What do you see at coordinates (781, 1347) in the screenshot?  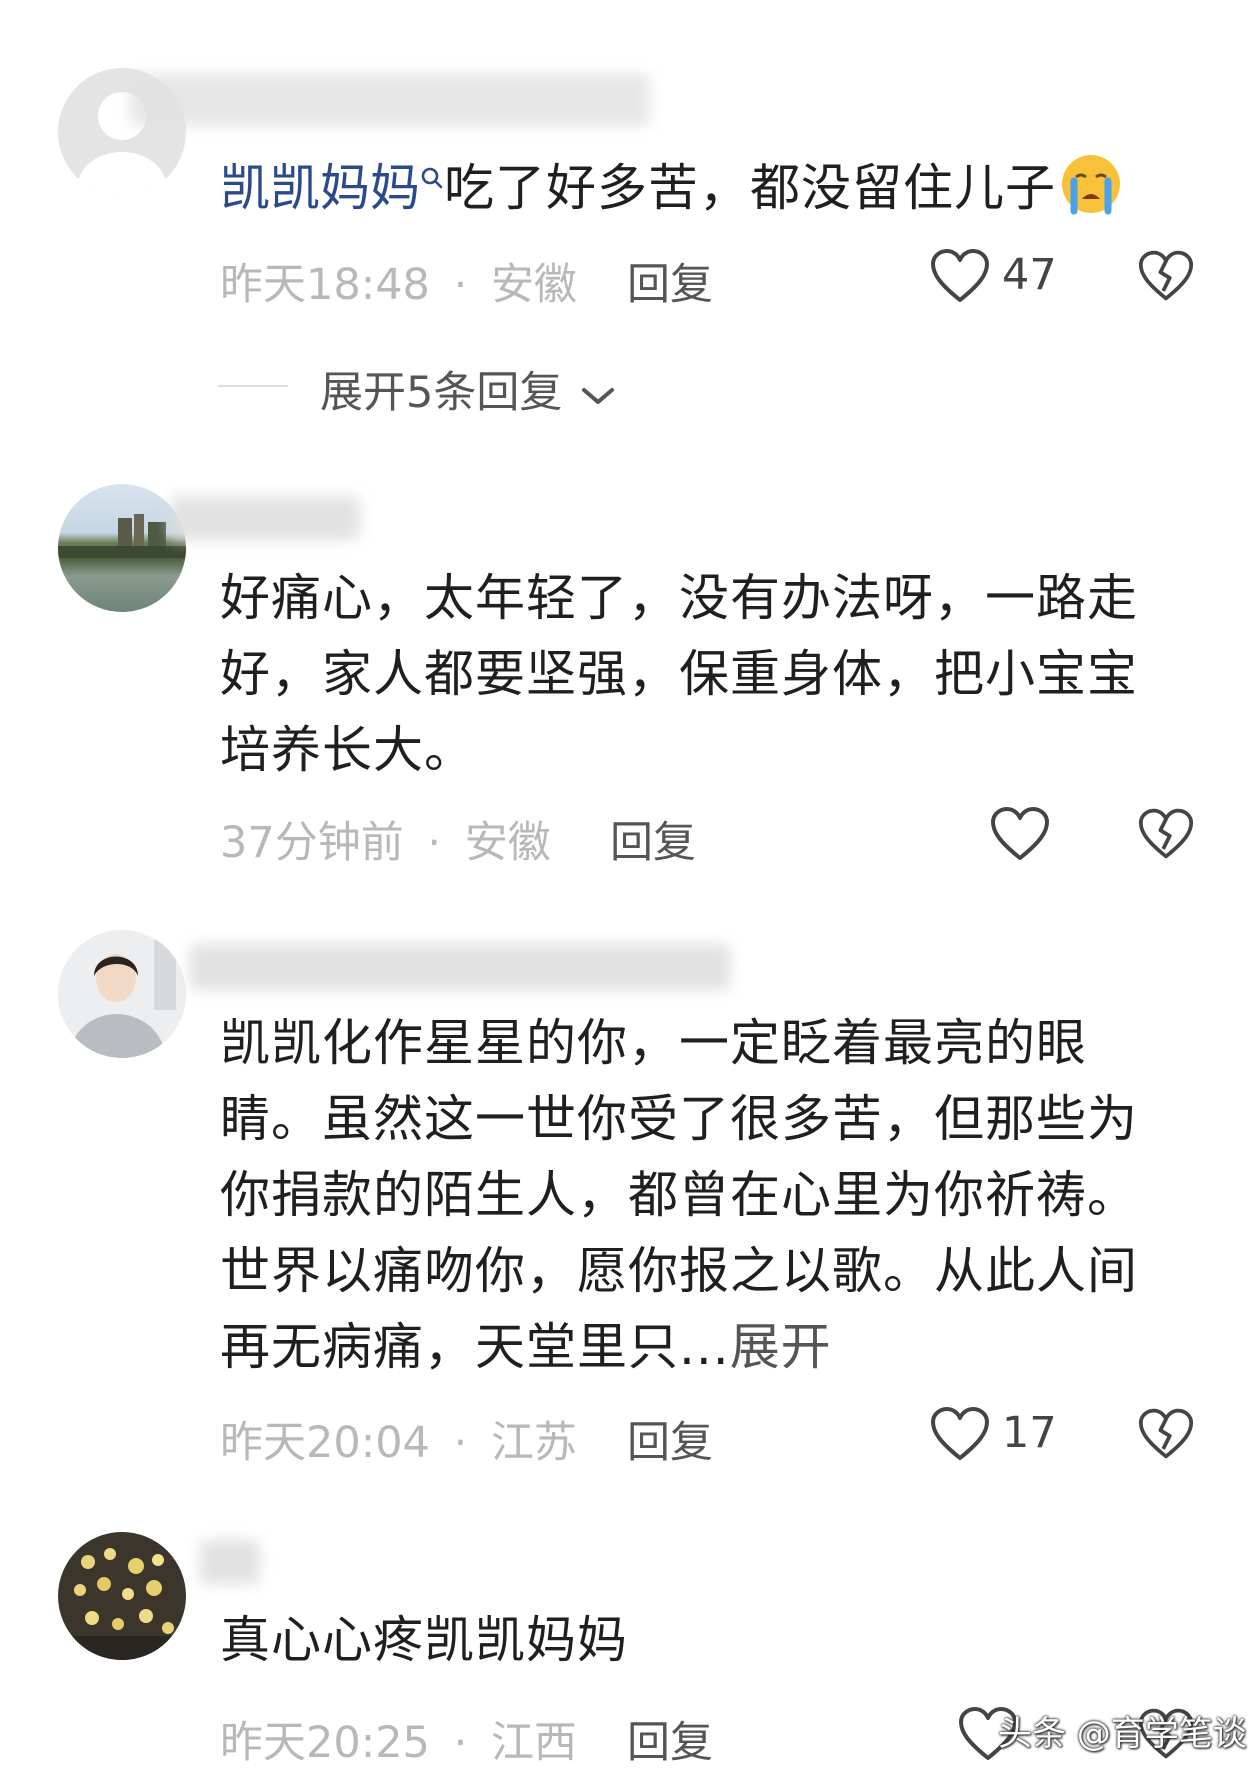 I see `expand-text-button: 展开` at bounding box center [781, 1347].